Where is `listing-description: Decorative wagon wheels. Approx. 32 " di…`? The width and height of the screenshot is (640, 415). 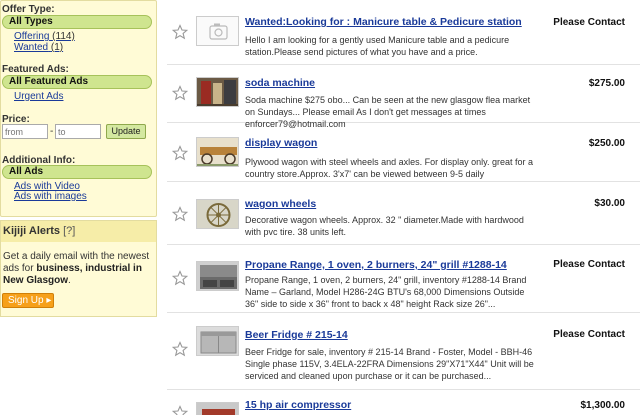 listing-description: Decorative wagon wheels. Approx. 32 " di… is located at coordinates (384, 226).